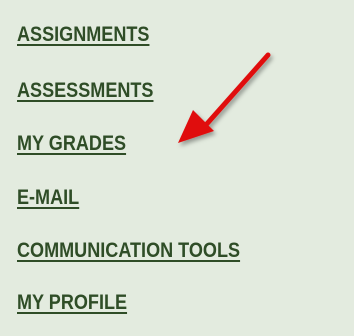  I want to click on nav-link-communication-tools: COMMUNICATION TOOLS, so click(128, 251).